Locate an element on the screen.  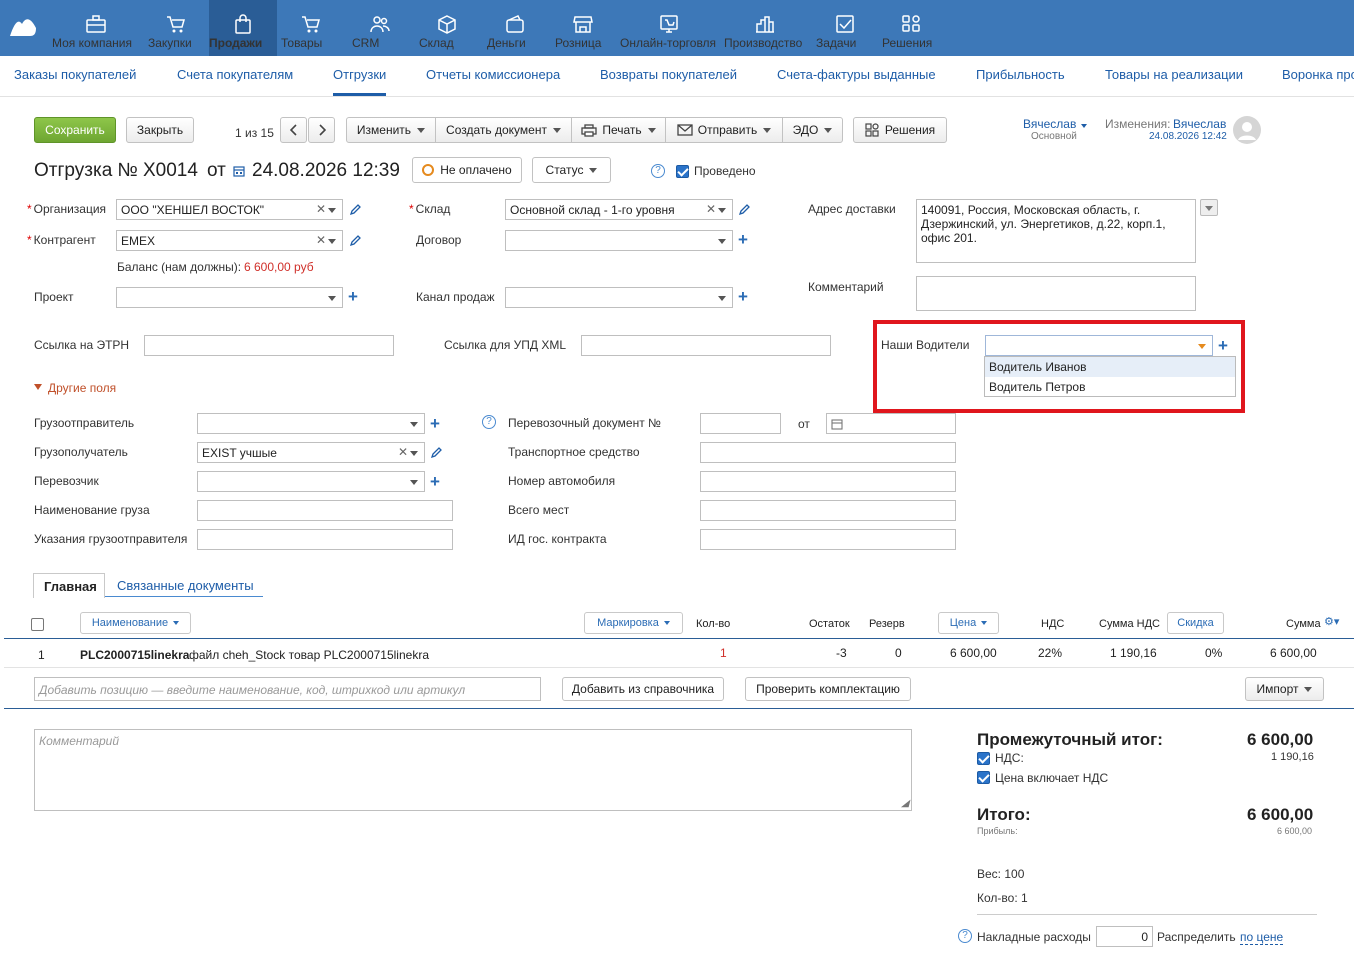
send-button: Отправить is located at coordinates (724, 130).